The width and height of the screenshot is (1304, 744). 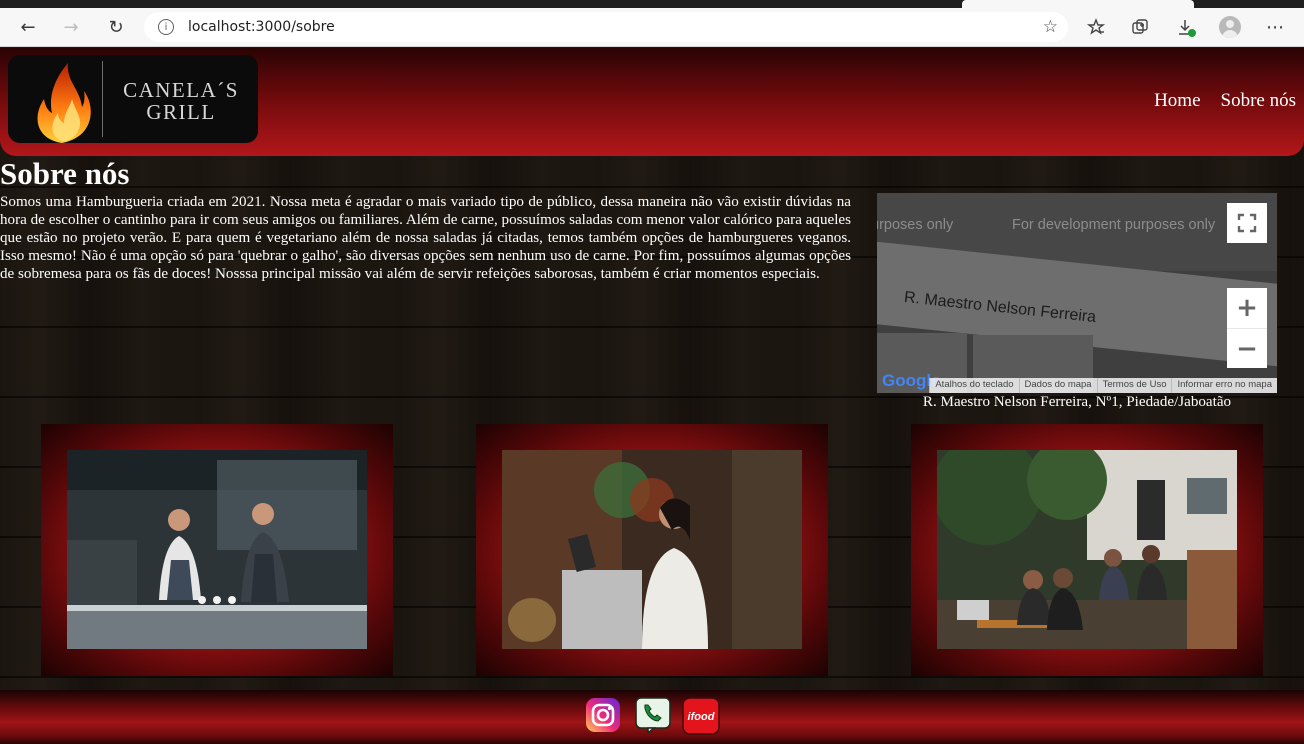 I want to click on add-favorite-icon: ☆, so click(x=1050, y=27).